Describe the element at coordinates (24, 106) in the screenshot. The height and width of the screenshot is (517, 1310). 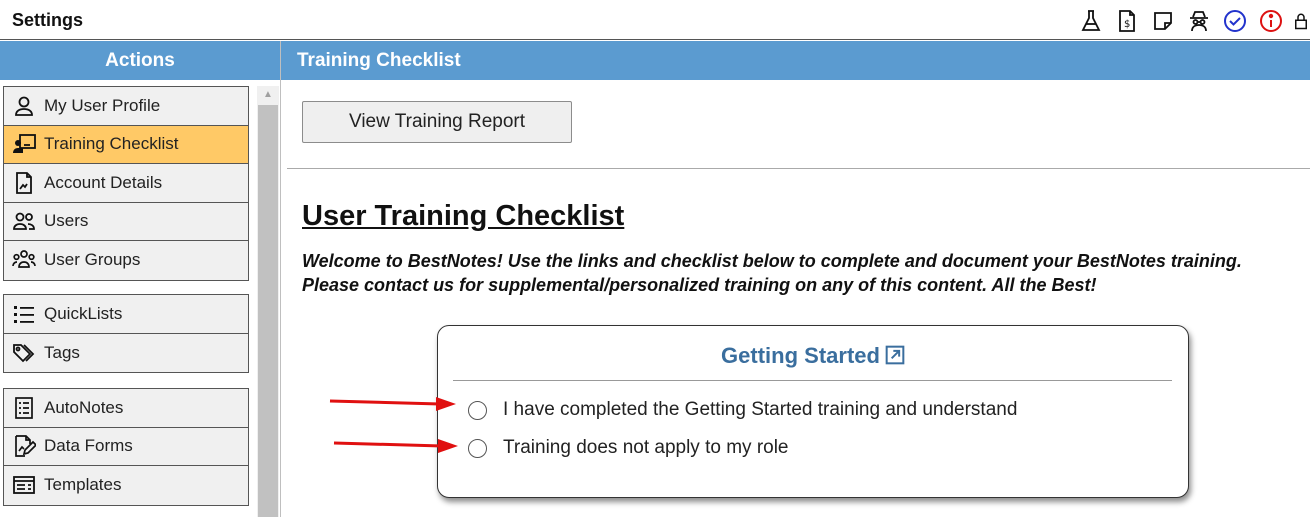
I see `user-icon` at that location.